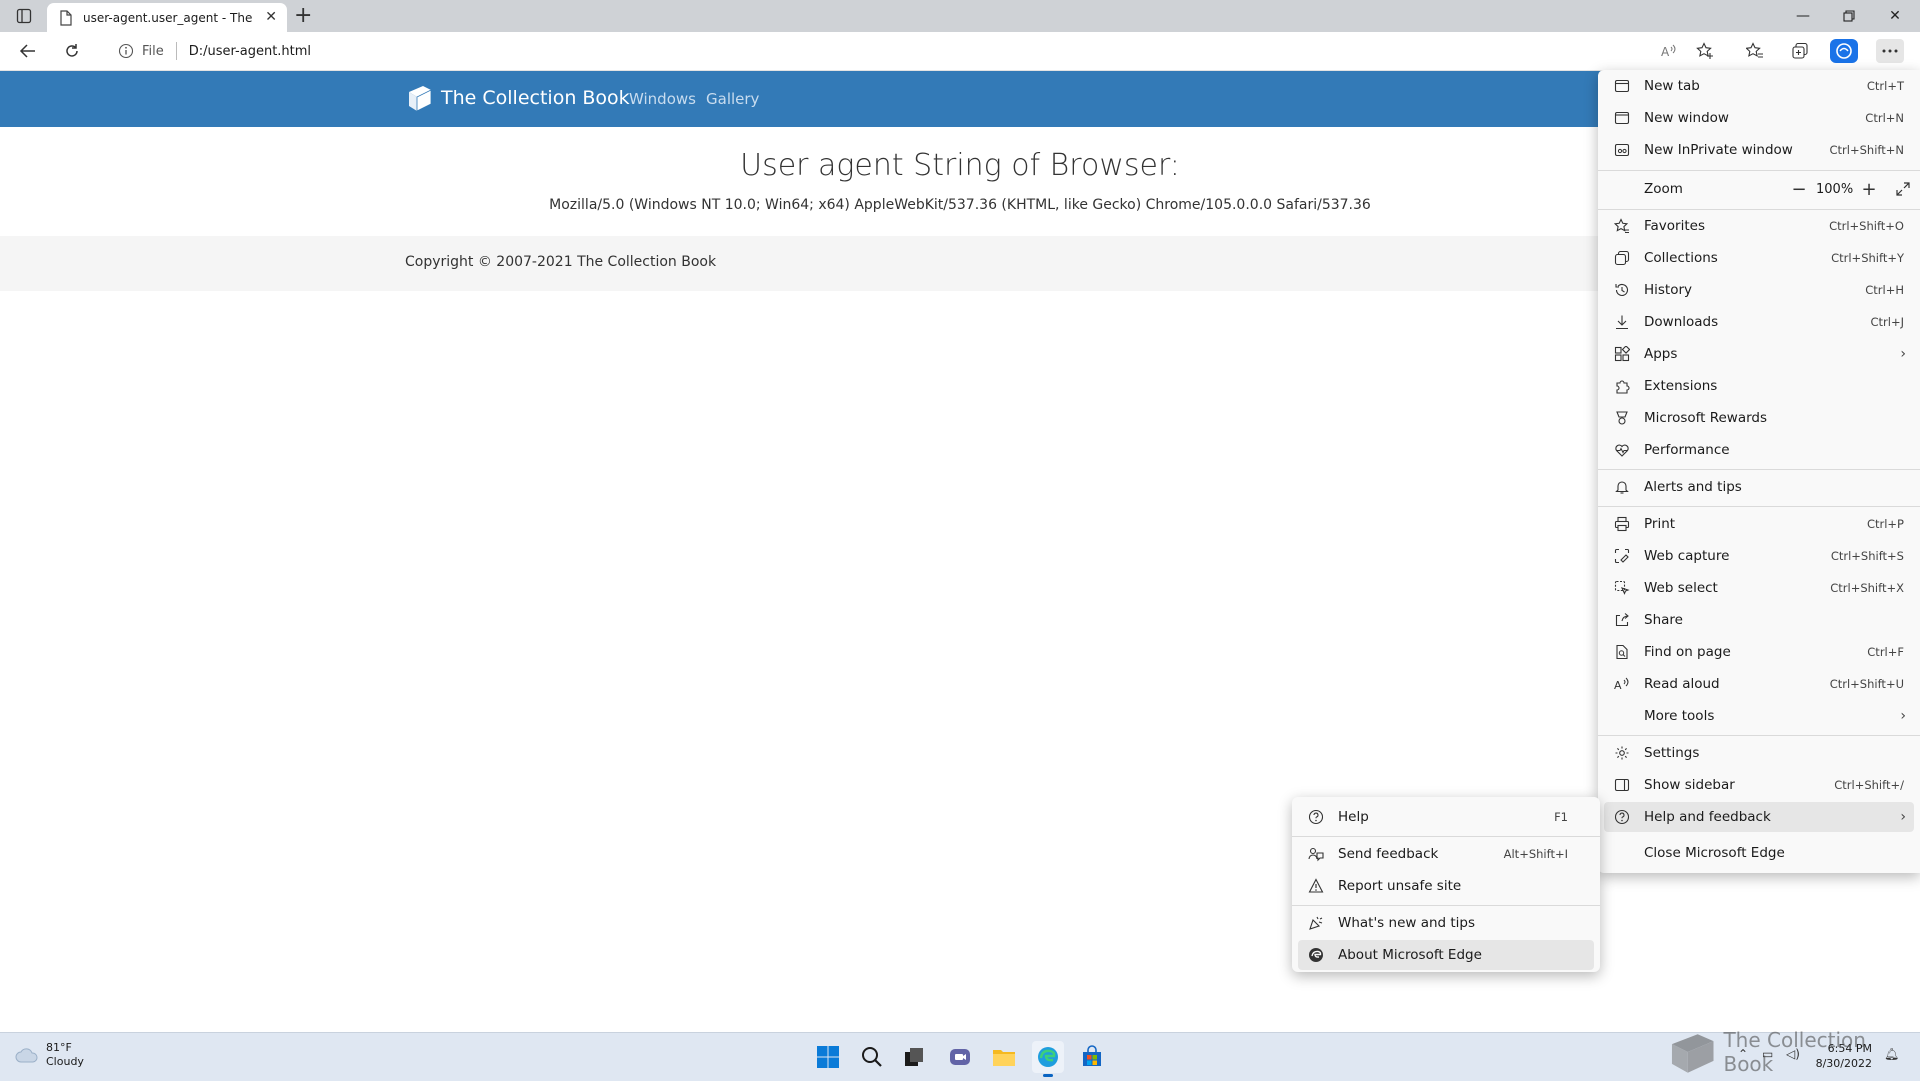 This screenshot has height=1081, width=1920. Describe the element at coordinates (1890, 51) in the screenshot. I see `settings-more-icon` at that location.